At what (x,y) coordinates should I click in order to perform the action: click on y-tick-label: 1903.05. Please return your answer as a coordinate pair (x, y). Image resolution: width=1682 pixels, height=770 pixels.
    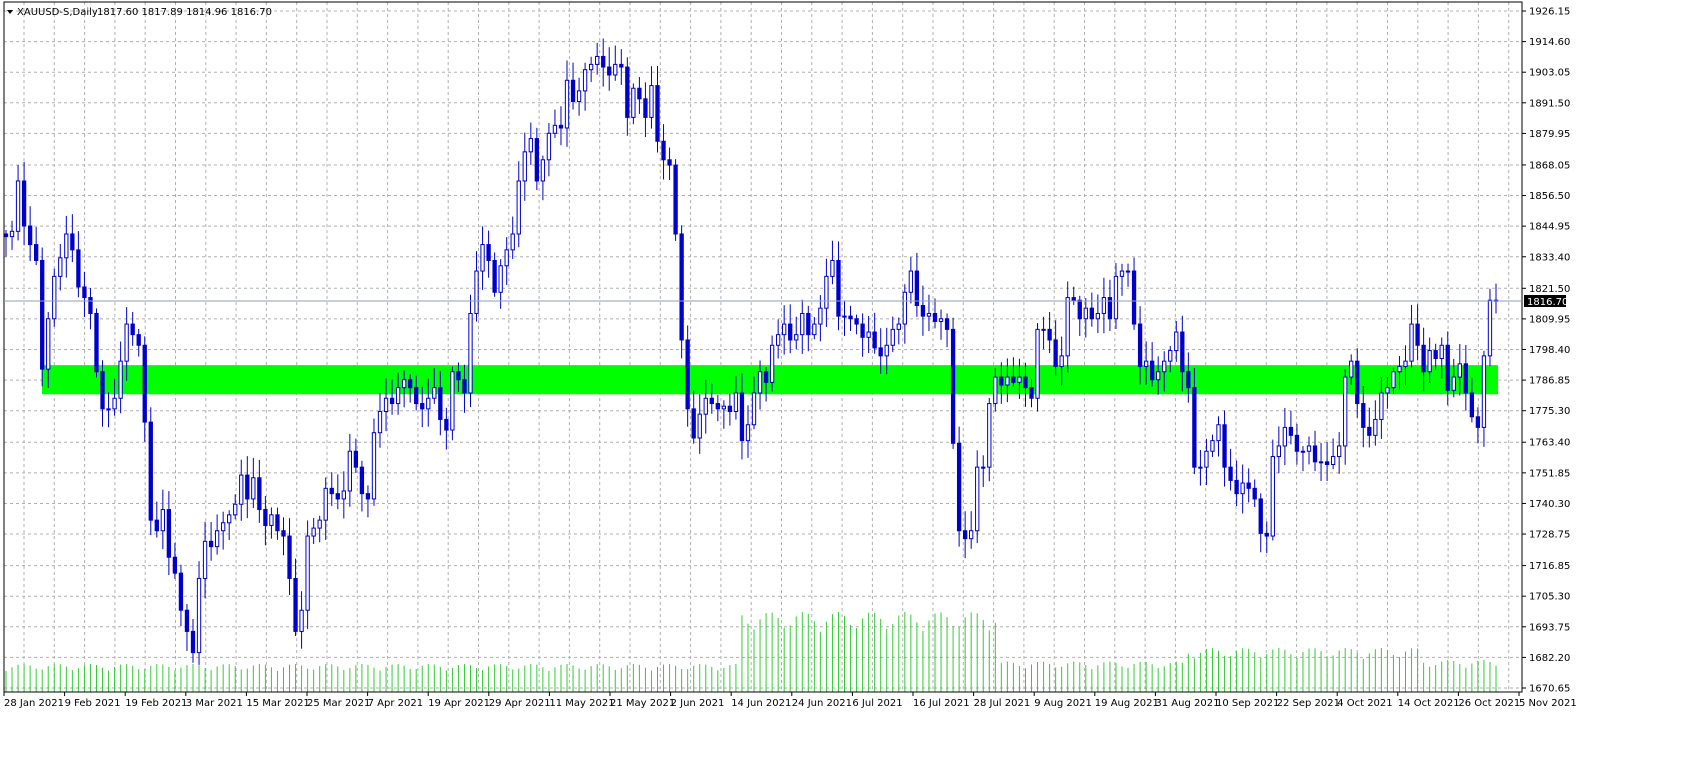
    Looking at the image, I should click on (1549, 73).